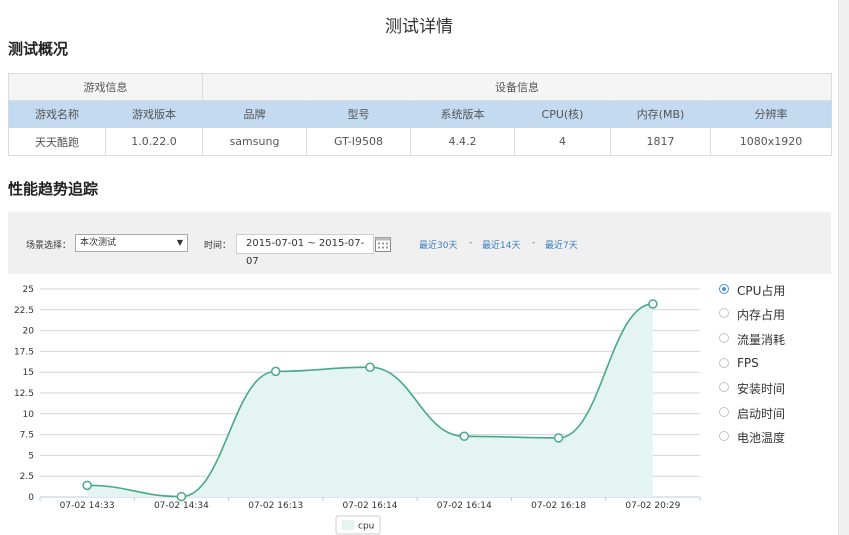  Describe the element at coordinates (761, 414) in the screenshot. I see `metric-label: 启动时间` at that location.